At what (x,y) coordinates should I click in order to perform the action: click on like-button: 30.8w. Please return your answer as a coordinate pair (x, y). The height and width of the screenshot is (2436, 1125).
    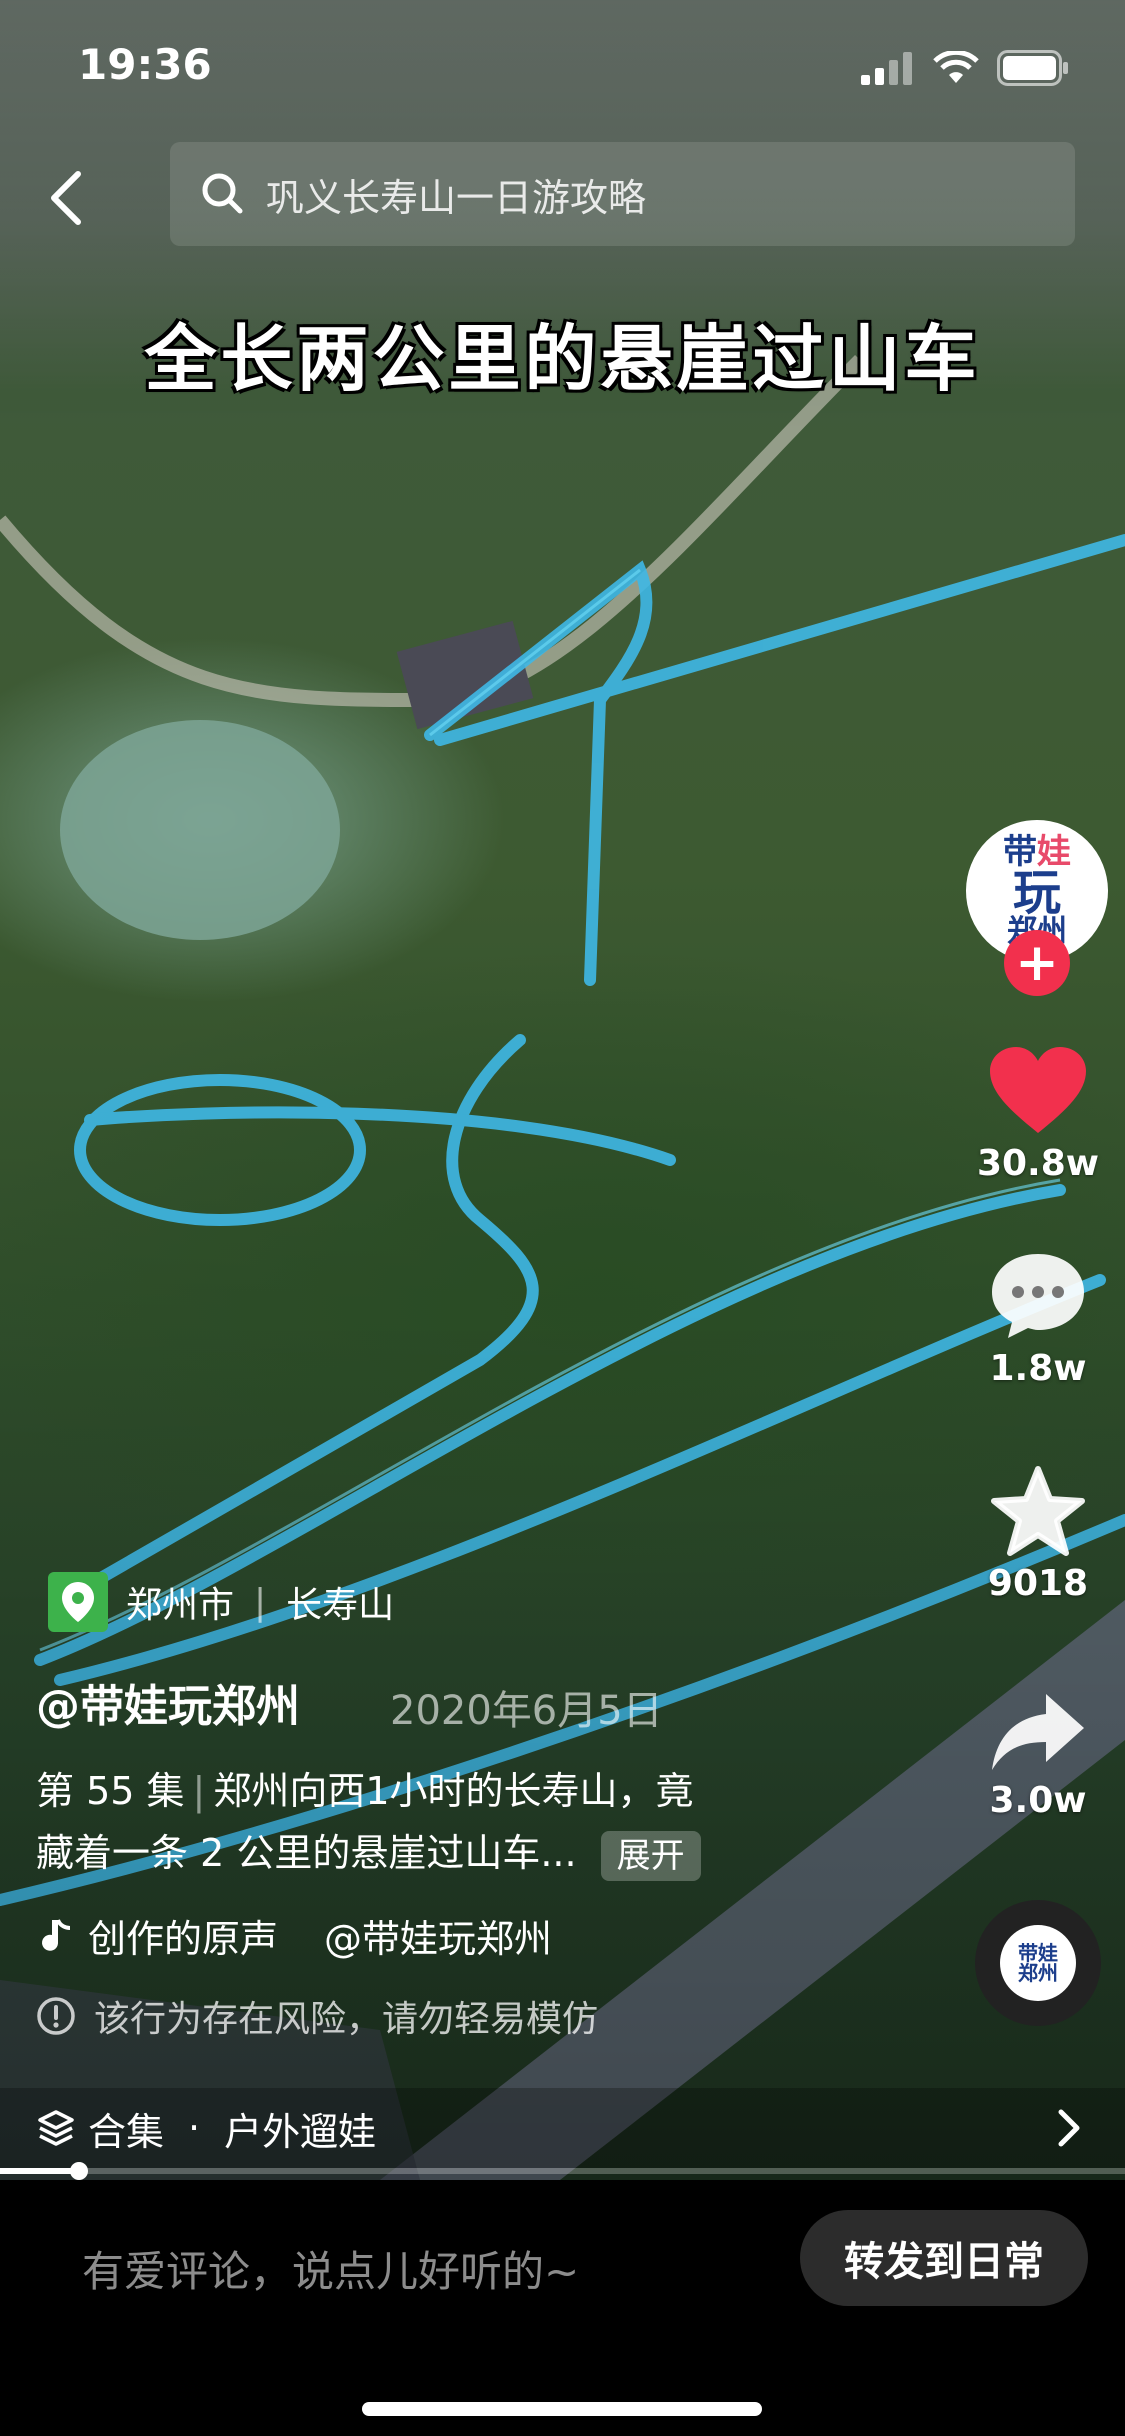
    Looking at the image, I should click on (1038, 1114).